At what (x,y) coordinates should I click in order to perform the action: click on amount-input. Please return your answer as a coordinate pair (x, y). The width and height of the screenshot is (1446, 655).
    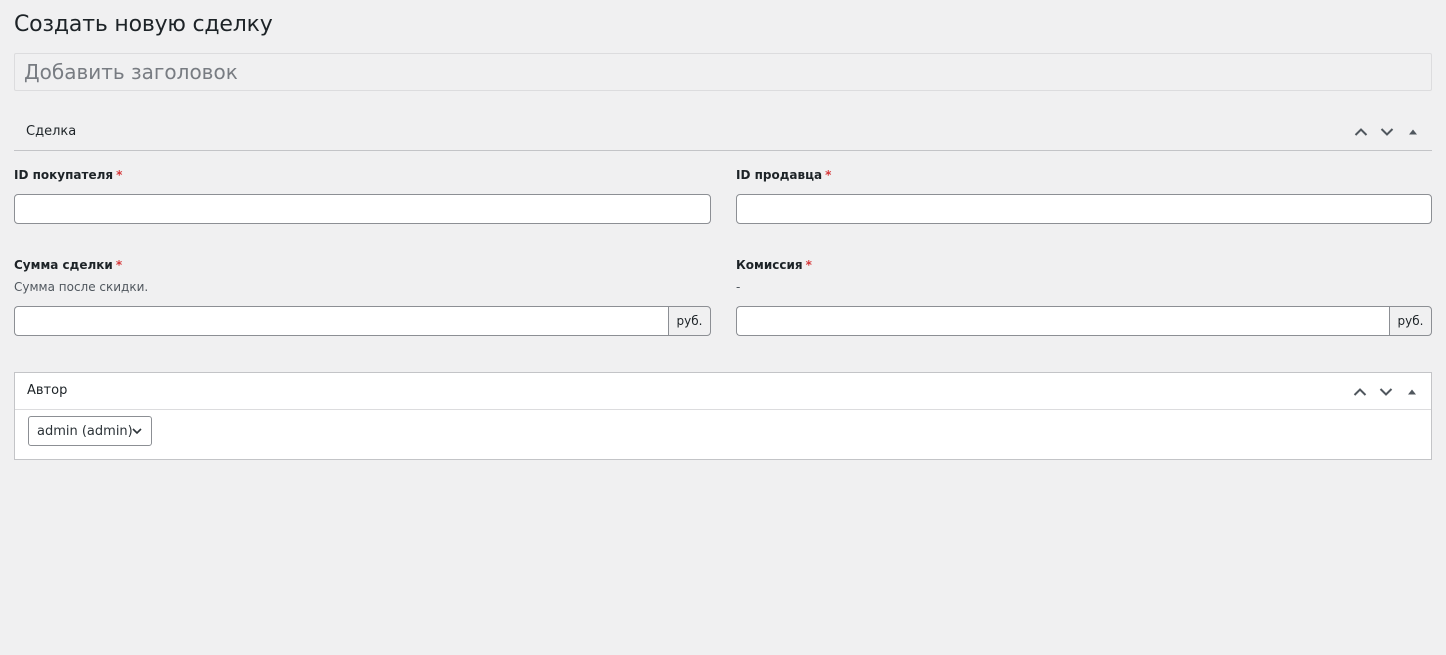
    Looking at the image, I should click on (341, 321).